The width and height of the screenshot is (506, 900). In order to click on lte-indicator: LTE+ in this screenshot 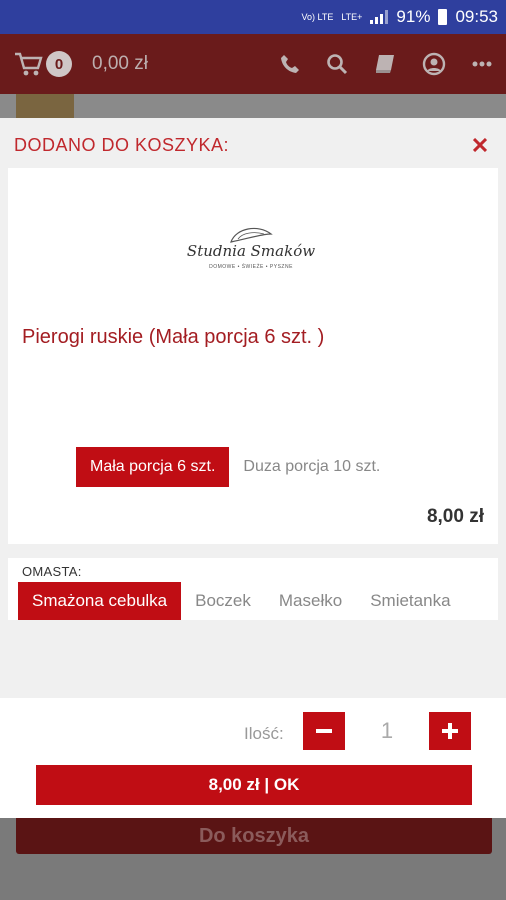, I will do `click(352, 16)`.